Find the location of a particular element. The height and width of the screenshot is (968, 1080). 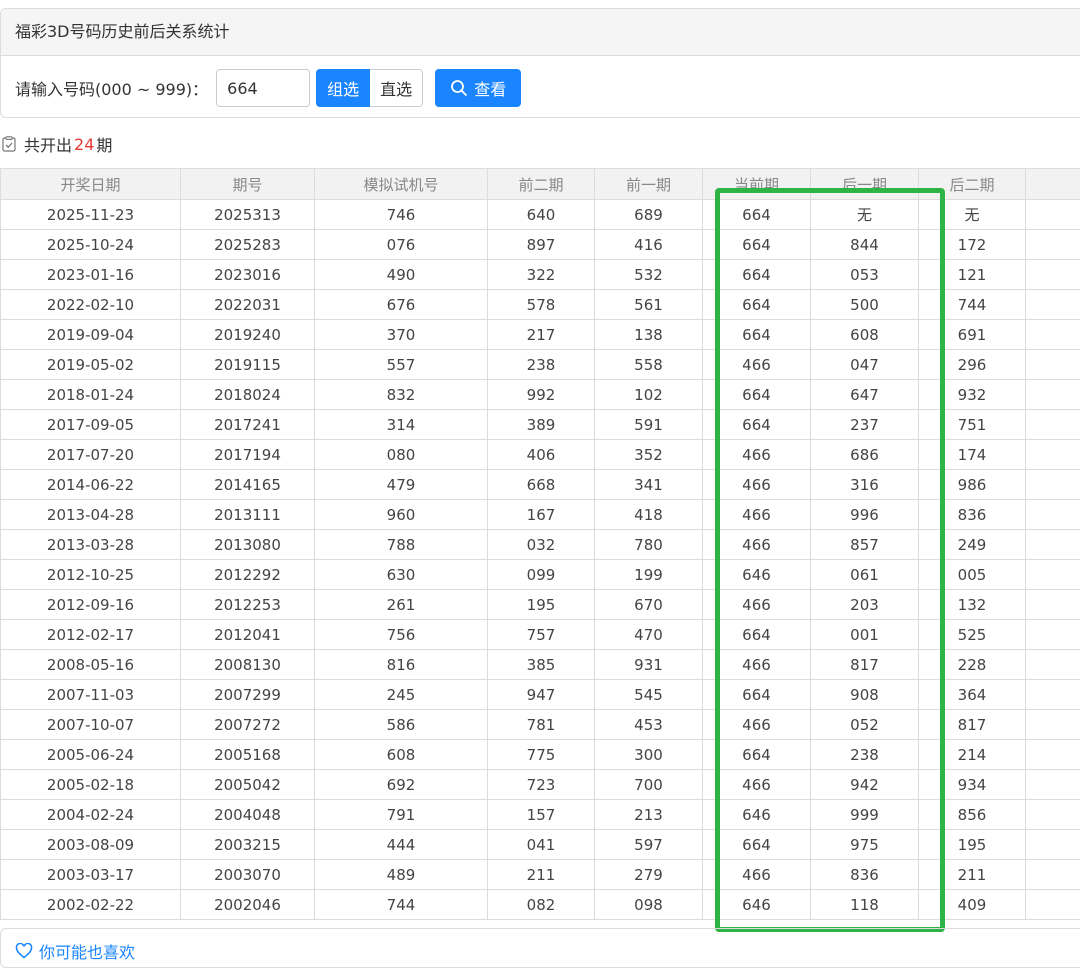

cell-prev-2: 775 is located at coordinates (541, 755).